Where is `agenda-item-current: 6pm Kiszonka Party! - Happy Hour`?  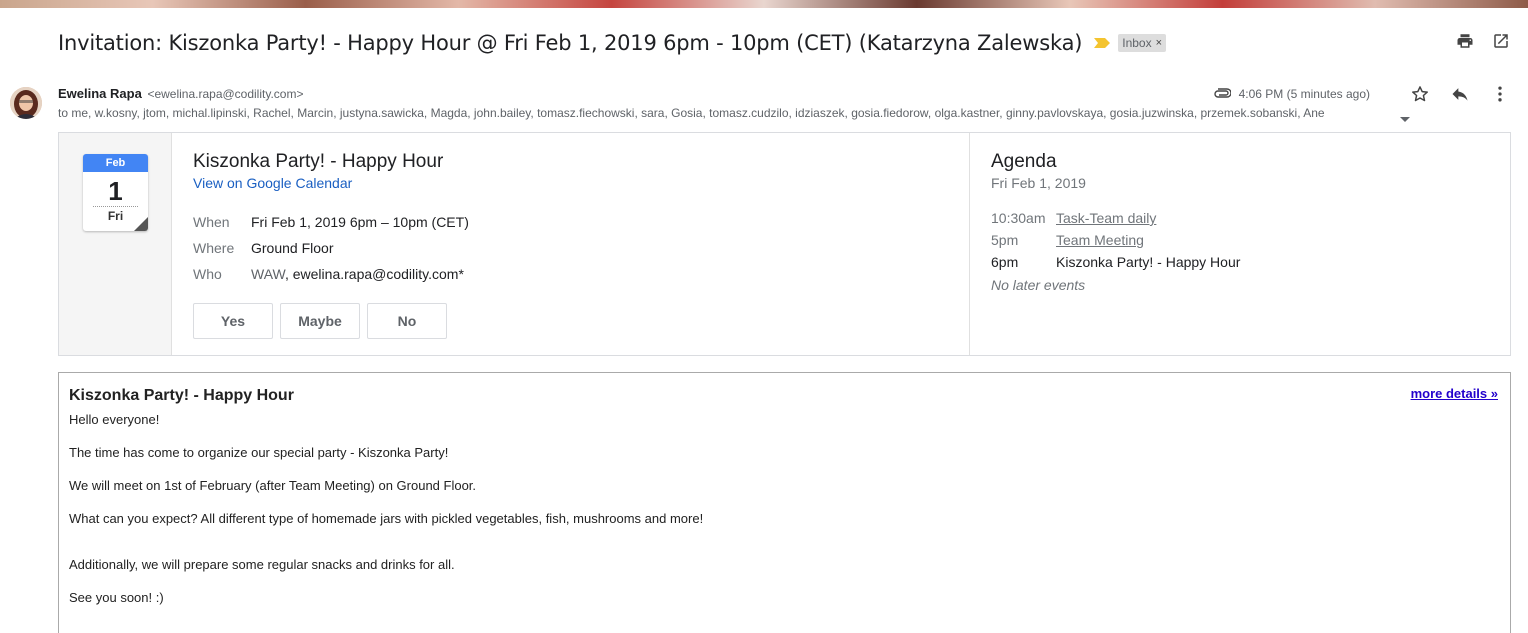
agenda-item-current: 6pm Kiszonka Party! - Happy Hour is located at coordinates (1241, 262).